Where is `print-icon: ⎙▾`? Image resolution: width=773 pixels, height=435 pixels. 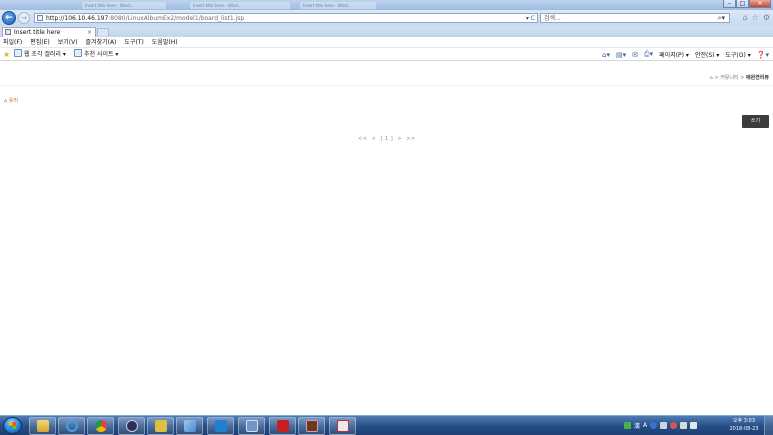 print-icon: ⎙▾ is located at coordinates (648, 54).